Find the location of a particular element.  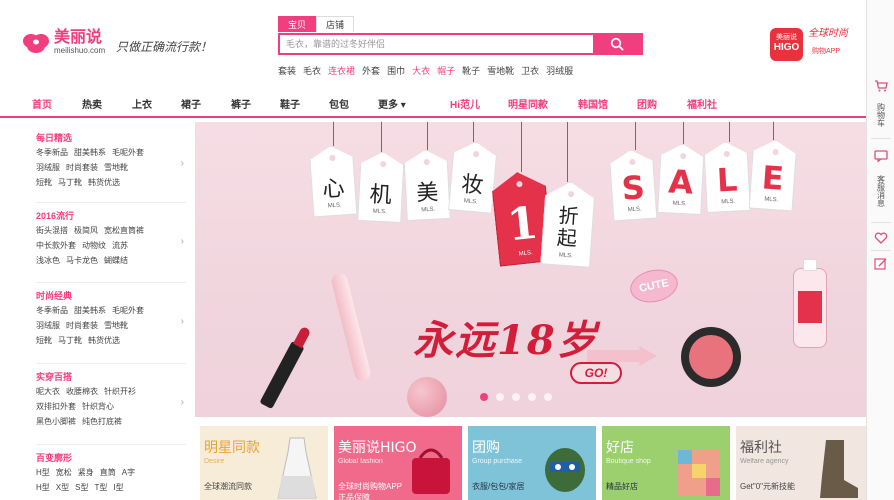

category-link: 宽松 is located at coordinates (64, 472).